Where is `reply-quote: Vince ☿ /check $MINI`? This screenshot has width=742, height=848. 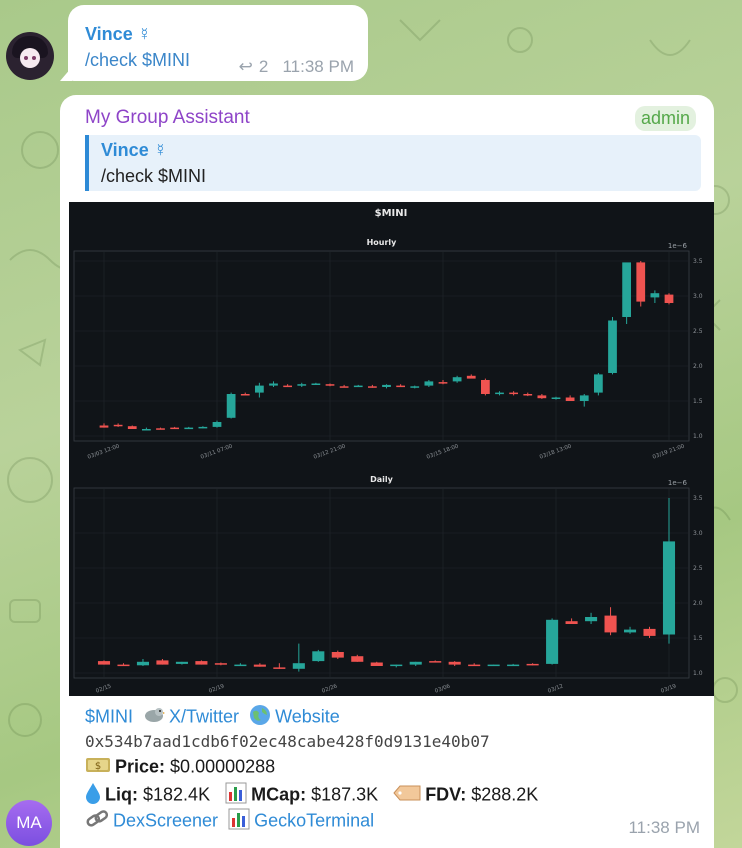 reply-quote: Vince ☿ /check $MINI is located at coordinates (393, 163).